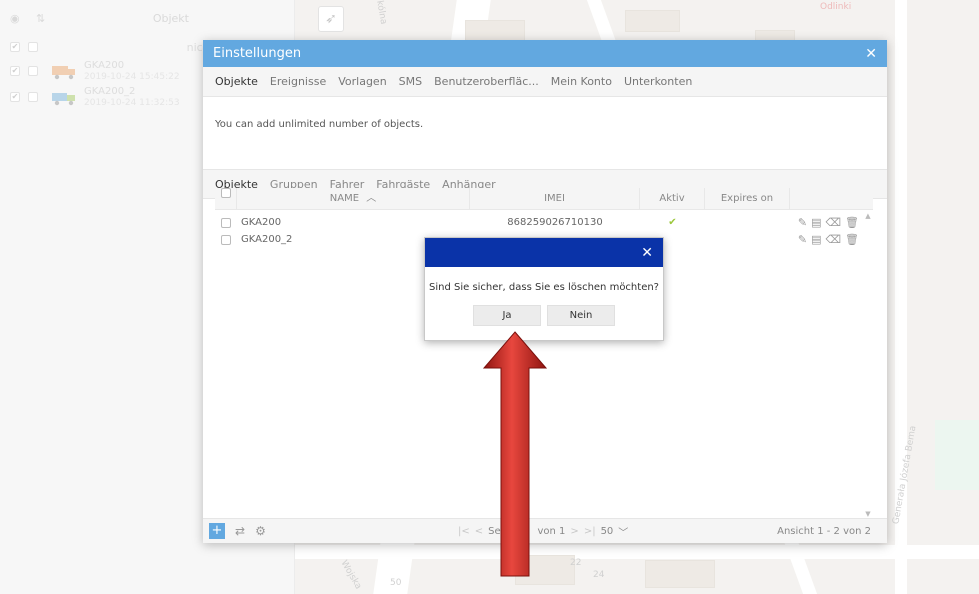 The height and width of the screenshot is (594, 979). I want to click on tab-mein-konto: Mein Konto, so click(581, 81).